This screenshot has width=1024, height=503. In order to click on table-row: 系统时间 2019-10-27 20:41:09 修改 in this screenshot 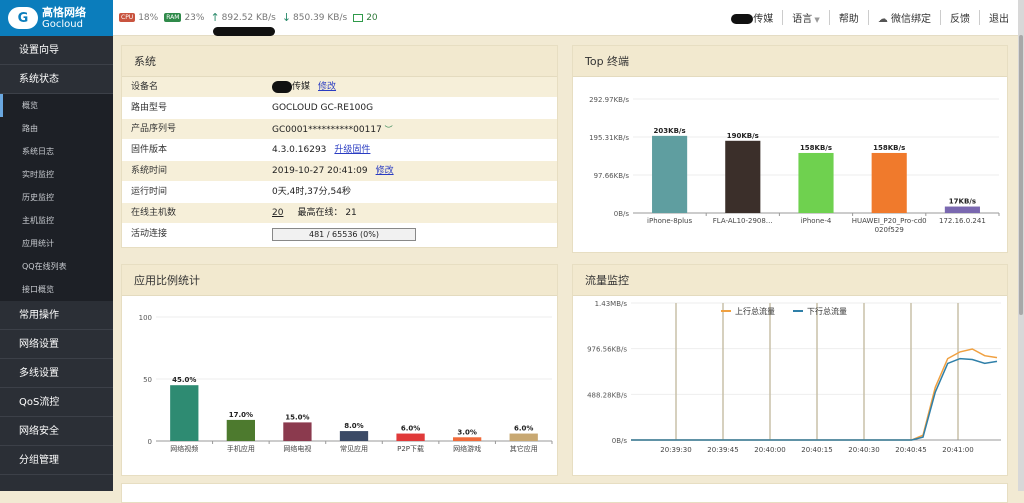, I will do `click(339, 171)`.